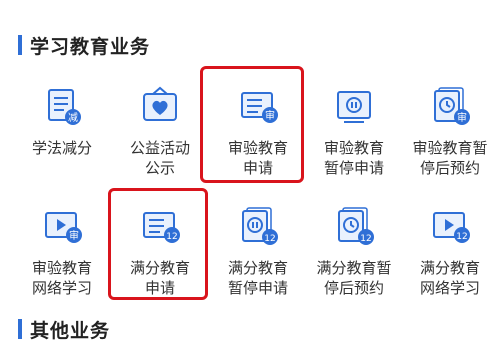  I want to click on tile-label: 审验教育 暂停申请, so click(353, 158).